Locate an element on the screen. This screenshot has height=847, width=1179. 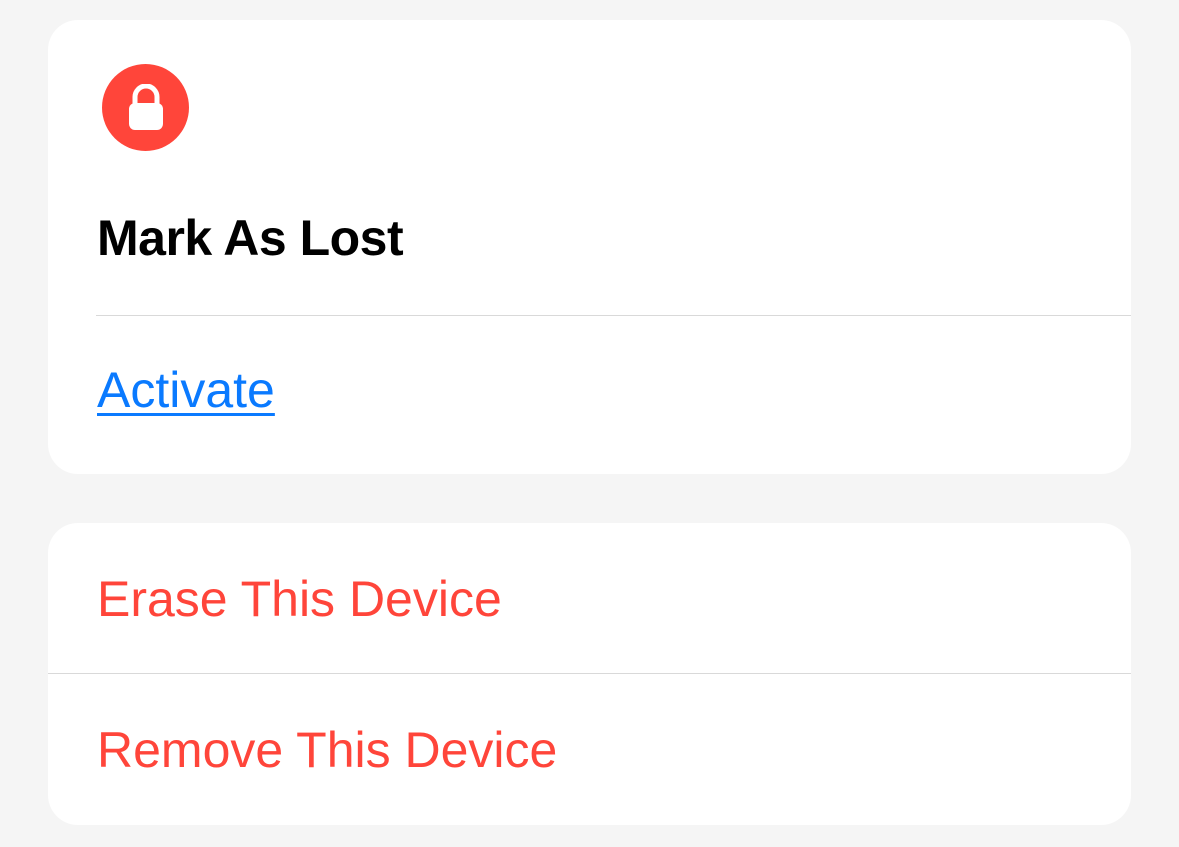
erase-device-label: Erase This Device is located at coordinates (299, 599).